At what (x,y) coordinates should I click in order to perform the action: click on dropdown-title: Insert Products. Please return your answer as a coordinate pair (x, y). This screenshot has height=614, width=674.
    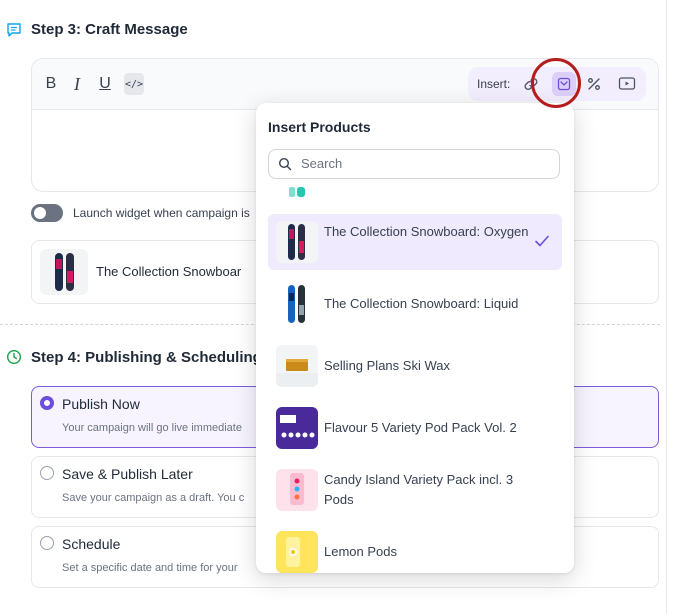
    Looking at the image, I should click on (319, 127).